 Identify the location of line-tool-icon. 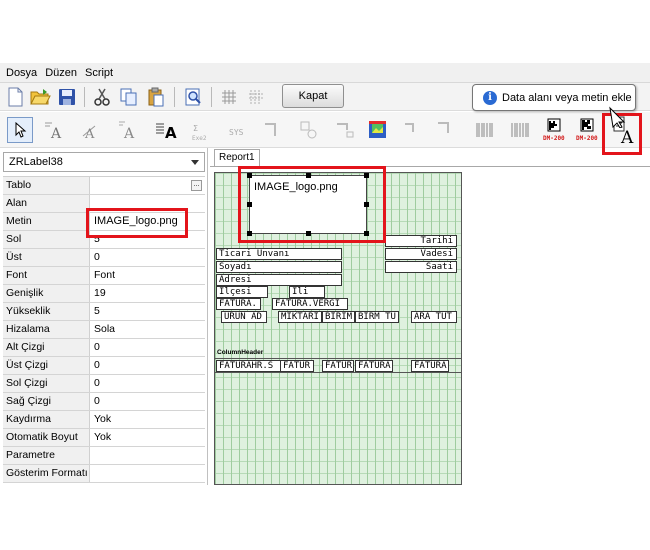
(345, 130).